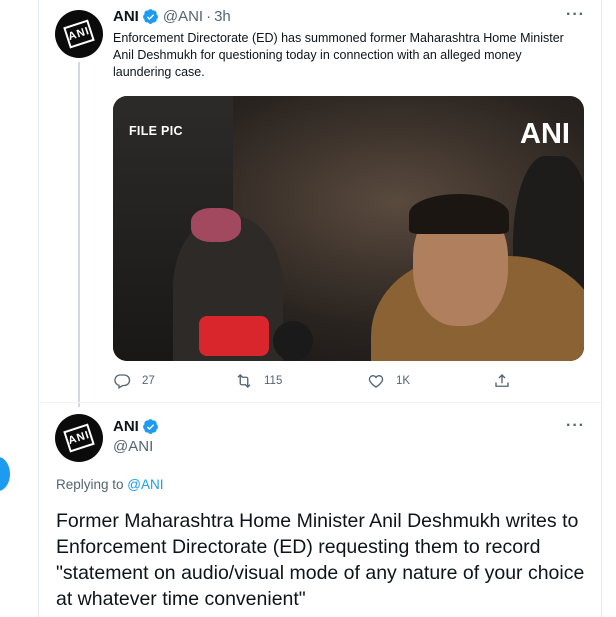  What do you see at coordinates (145, 484) in the screenshot?
I see `replying-to-handle: @ANI` at bounding box center [145, 484].